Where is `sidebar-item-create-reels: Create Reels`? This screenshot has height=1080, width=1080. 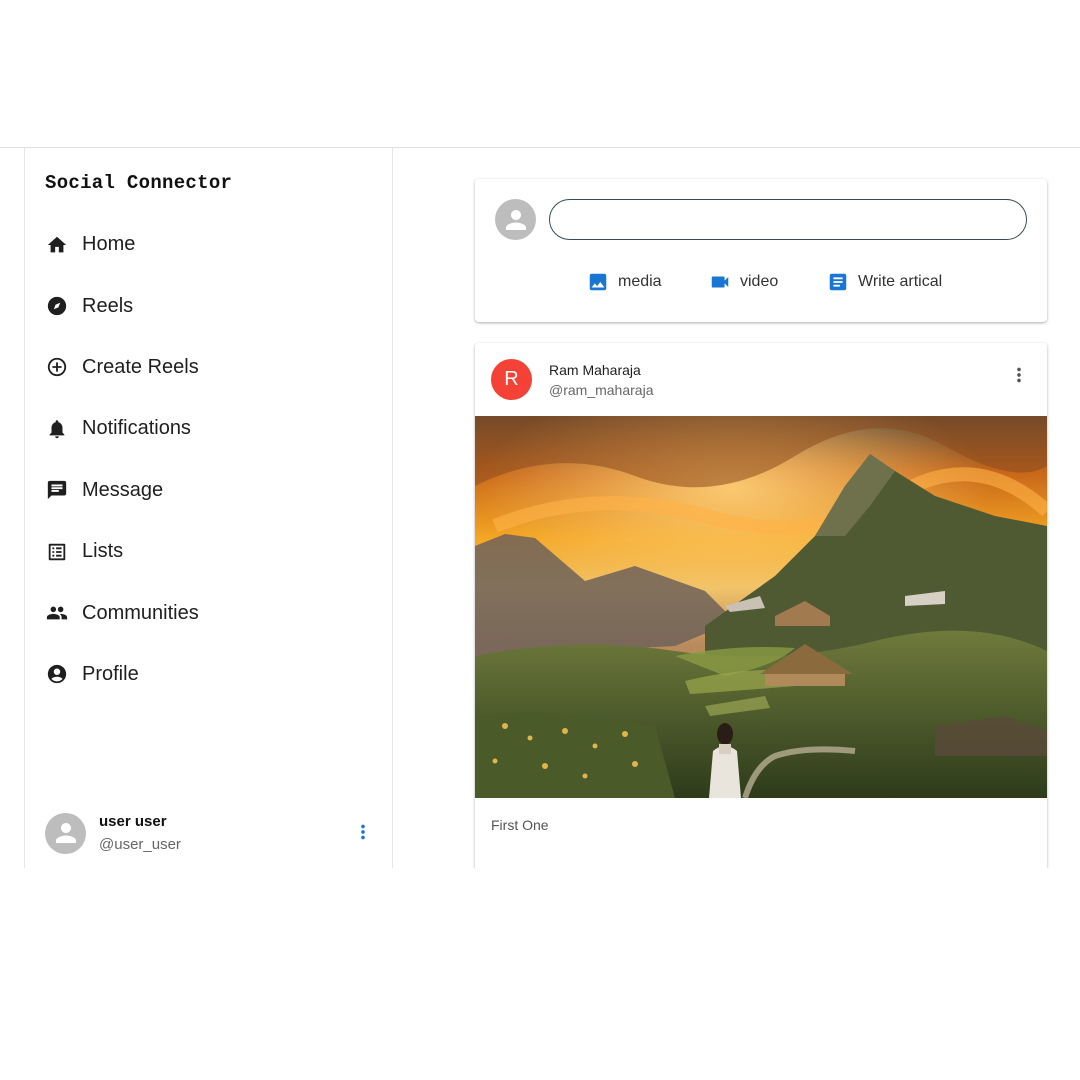
sidebar-item-create-reels: Create Reels is located at coordinates (209, 367).